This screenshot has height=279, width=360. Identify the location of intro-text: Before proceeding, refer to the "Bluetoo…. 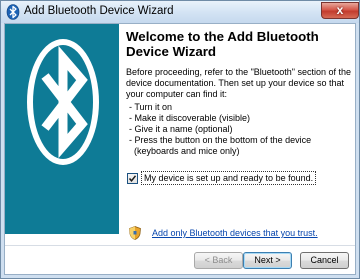
(239, 83).